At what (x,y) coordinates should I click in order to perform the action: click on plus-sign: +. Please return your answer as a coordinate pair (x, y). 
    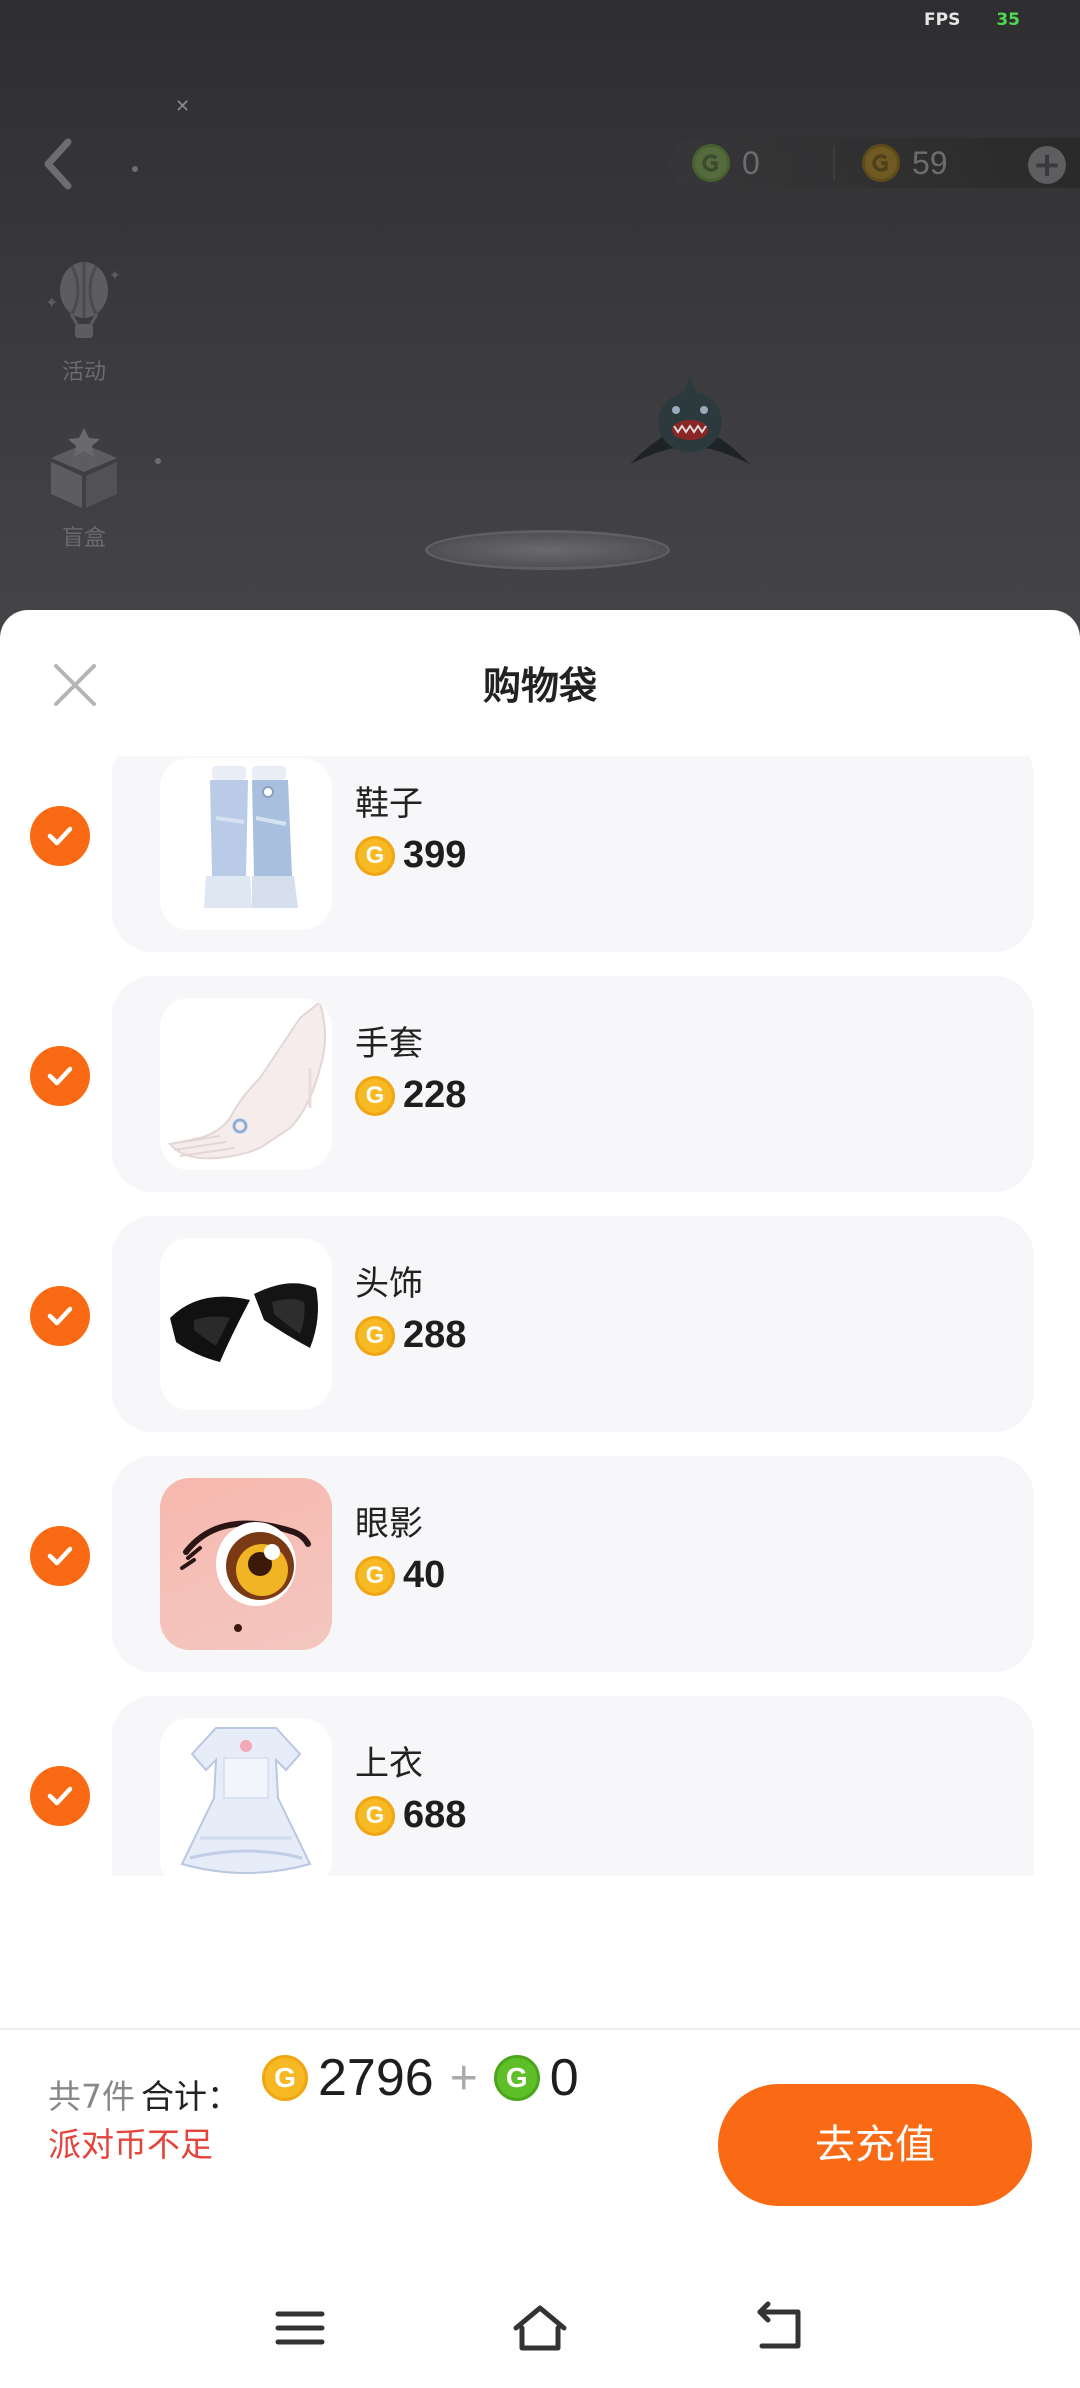
    Looking at the image, I should click on (463, 2078).